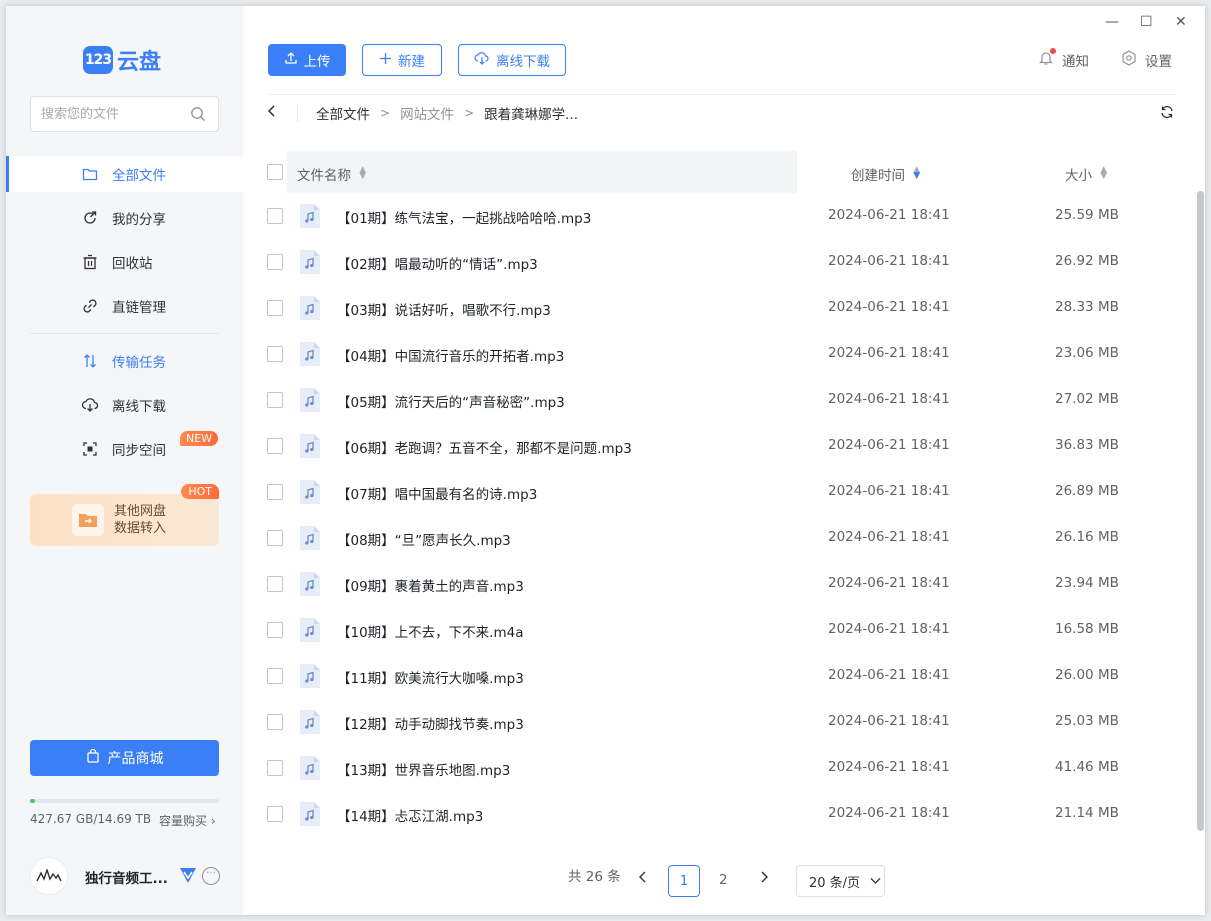 Image resolution: width=1211 pixels, height=921 pixels. I want to click on maximize-icon: ☐, so click(1146, 22).